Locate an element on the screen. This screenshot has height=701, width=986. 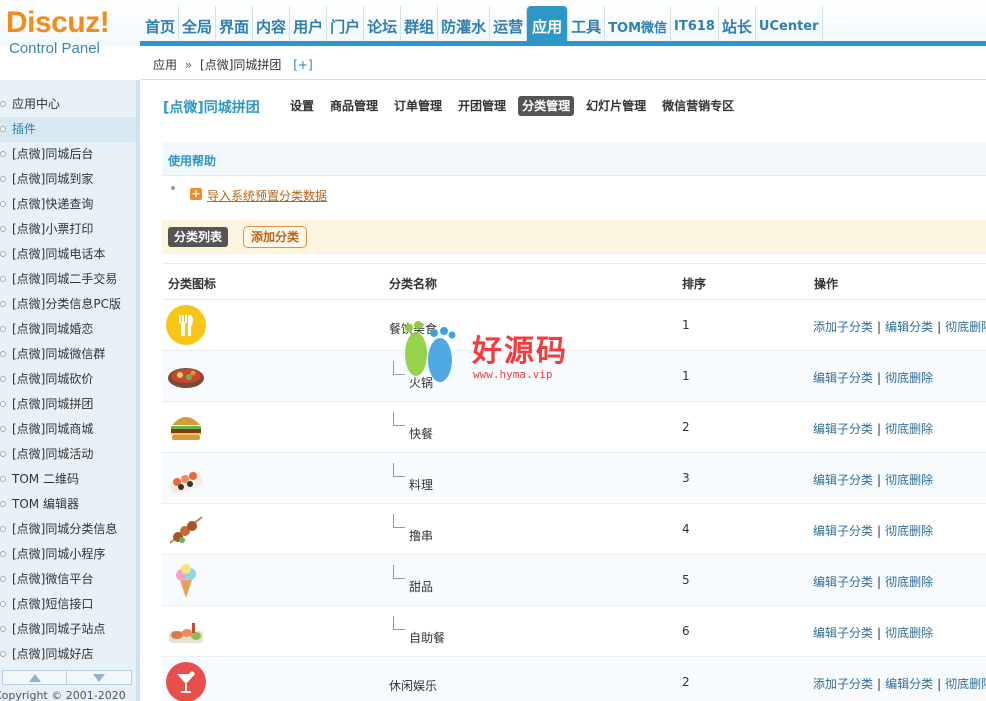
table-row: 休闲娱乐2添加子分类|编辑分类|彻底删除 is located at coordinates (574, 678).